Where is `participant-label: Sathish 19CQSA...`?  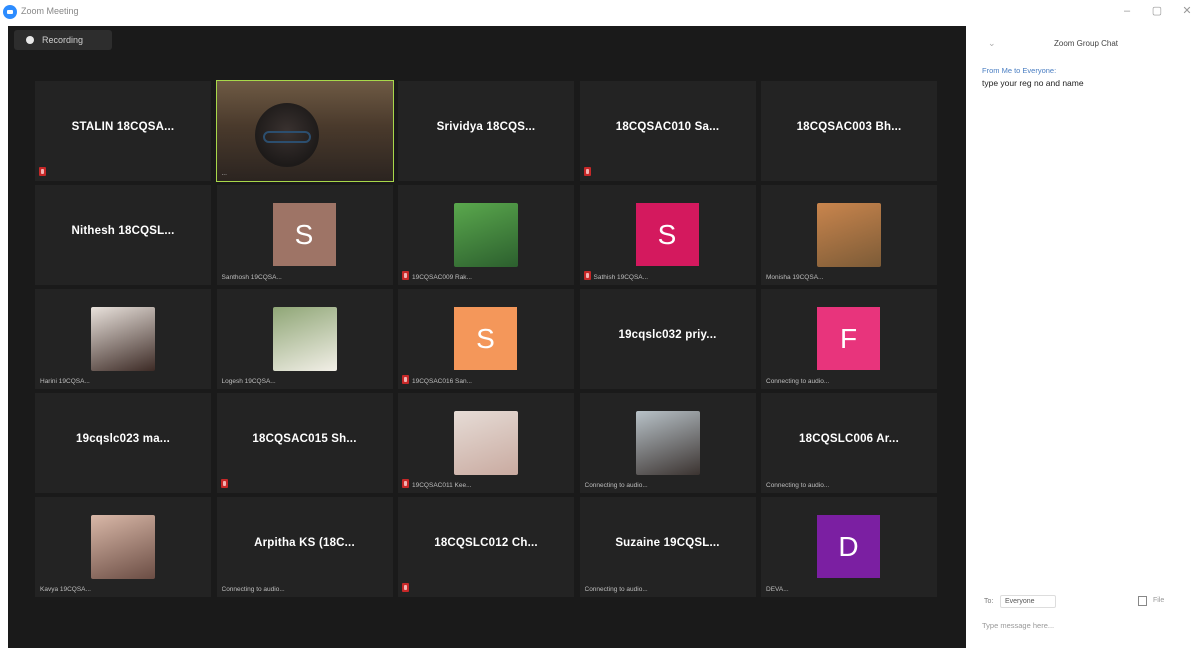
participant-label: Sathish 19CQSA... is located at coordinates (621, 277).